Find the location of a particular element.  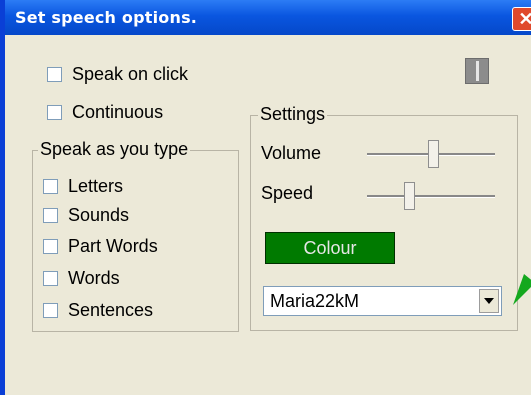

colour-button: Colour is located at coordinates (330, 248).